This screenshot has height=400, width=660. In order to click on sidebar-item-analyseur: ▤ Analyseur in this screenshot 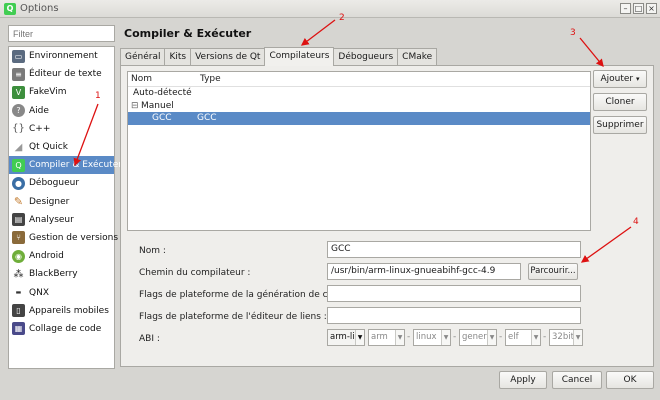, I will do `click(61, 220)`.